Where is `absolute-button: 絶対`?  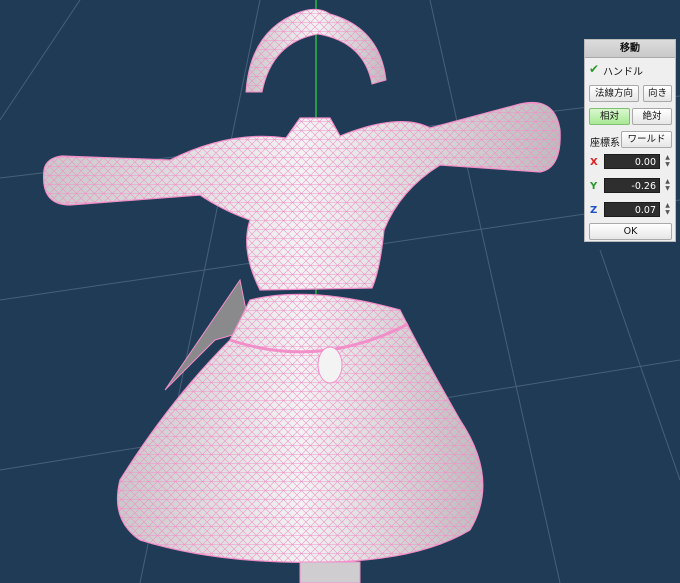
absolute-button: 絶対 is located at coordinates (652, 116).